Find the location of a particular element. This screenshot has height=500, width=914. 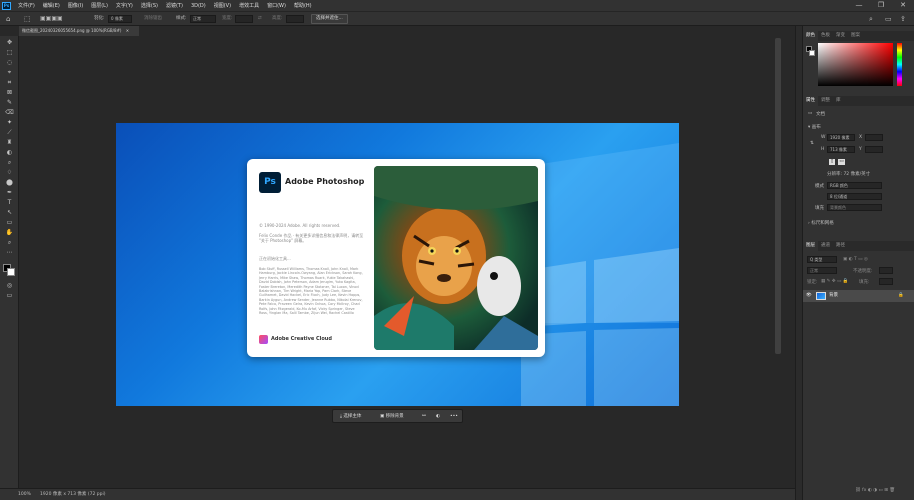

color-panel-background-swatch is located at coordinates (812, 53).